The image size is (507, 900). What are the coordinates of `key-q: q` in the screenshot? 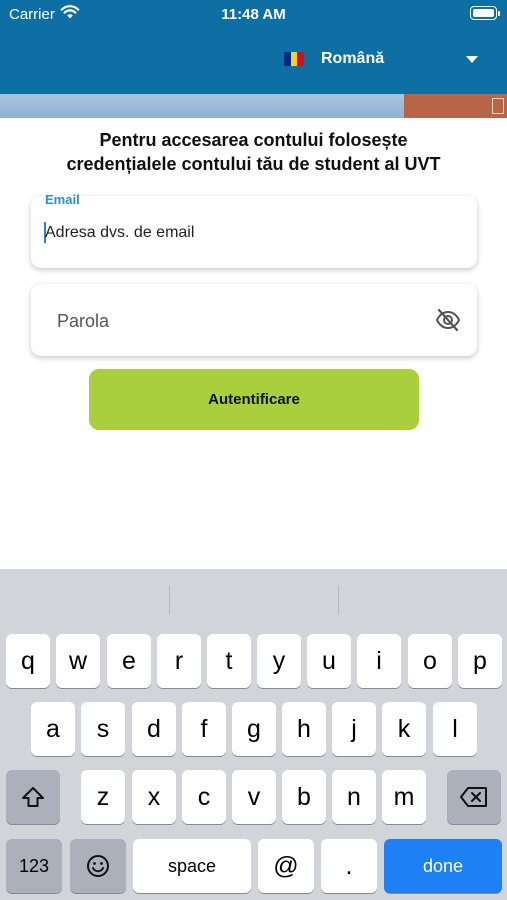 It's located at (28, 661).